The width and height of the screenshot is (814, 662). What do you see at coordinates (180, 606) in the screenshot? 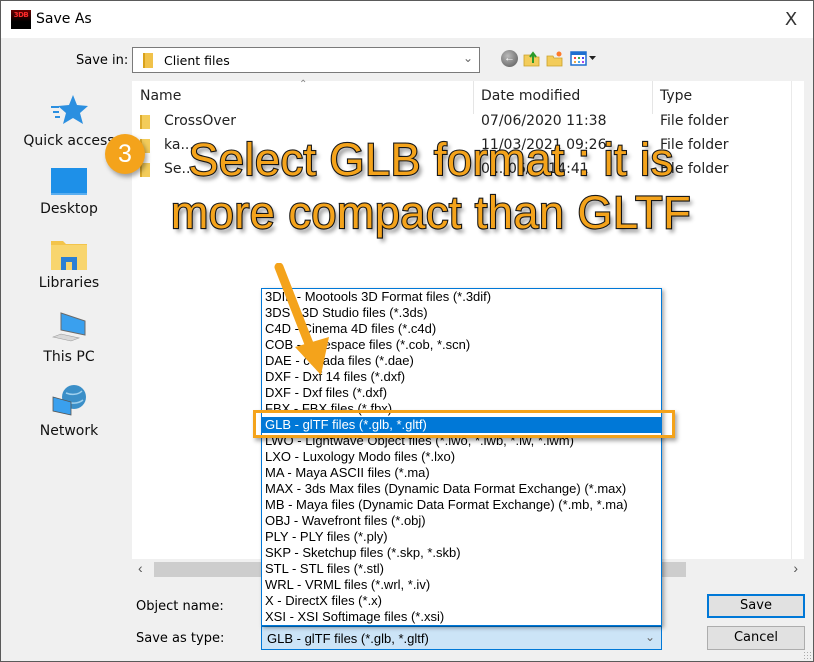
I see `object-name-label: Object name:` at bounding box center [180, 606].